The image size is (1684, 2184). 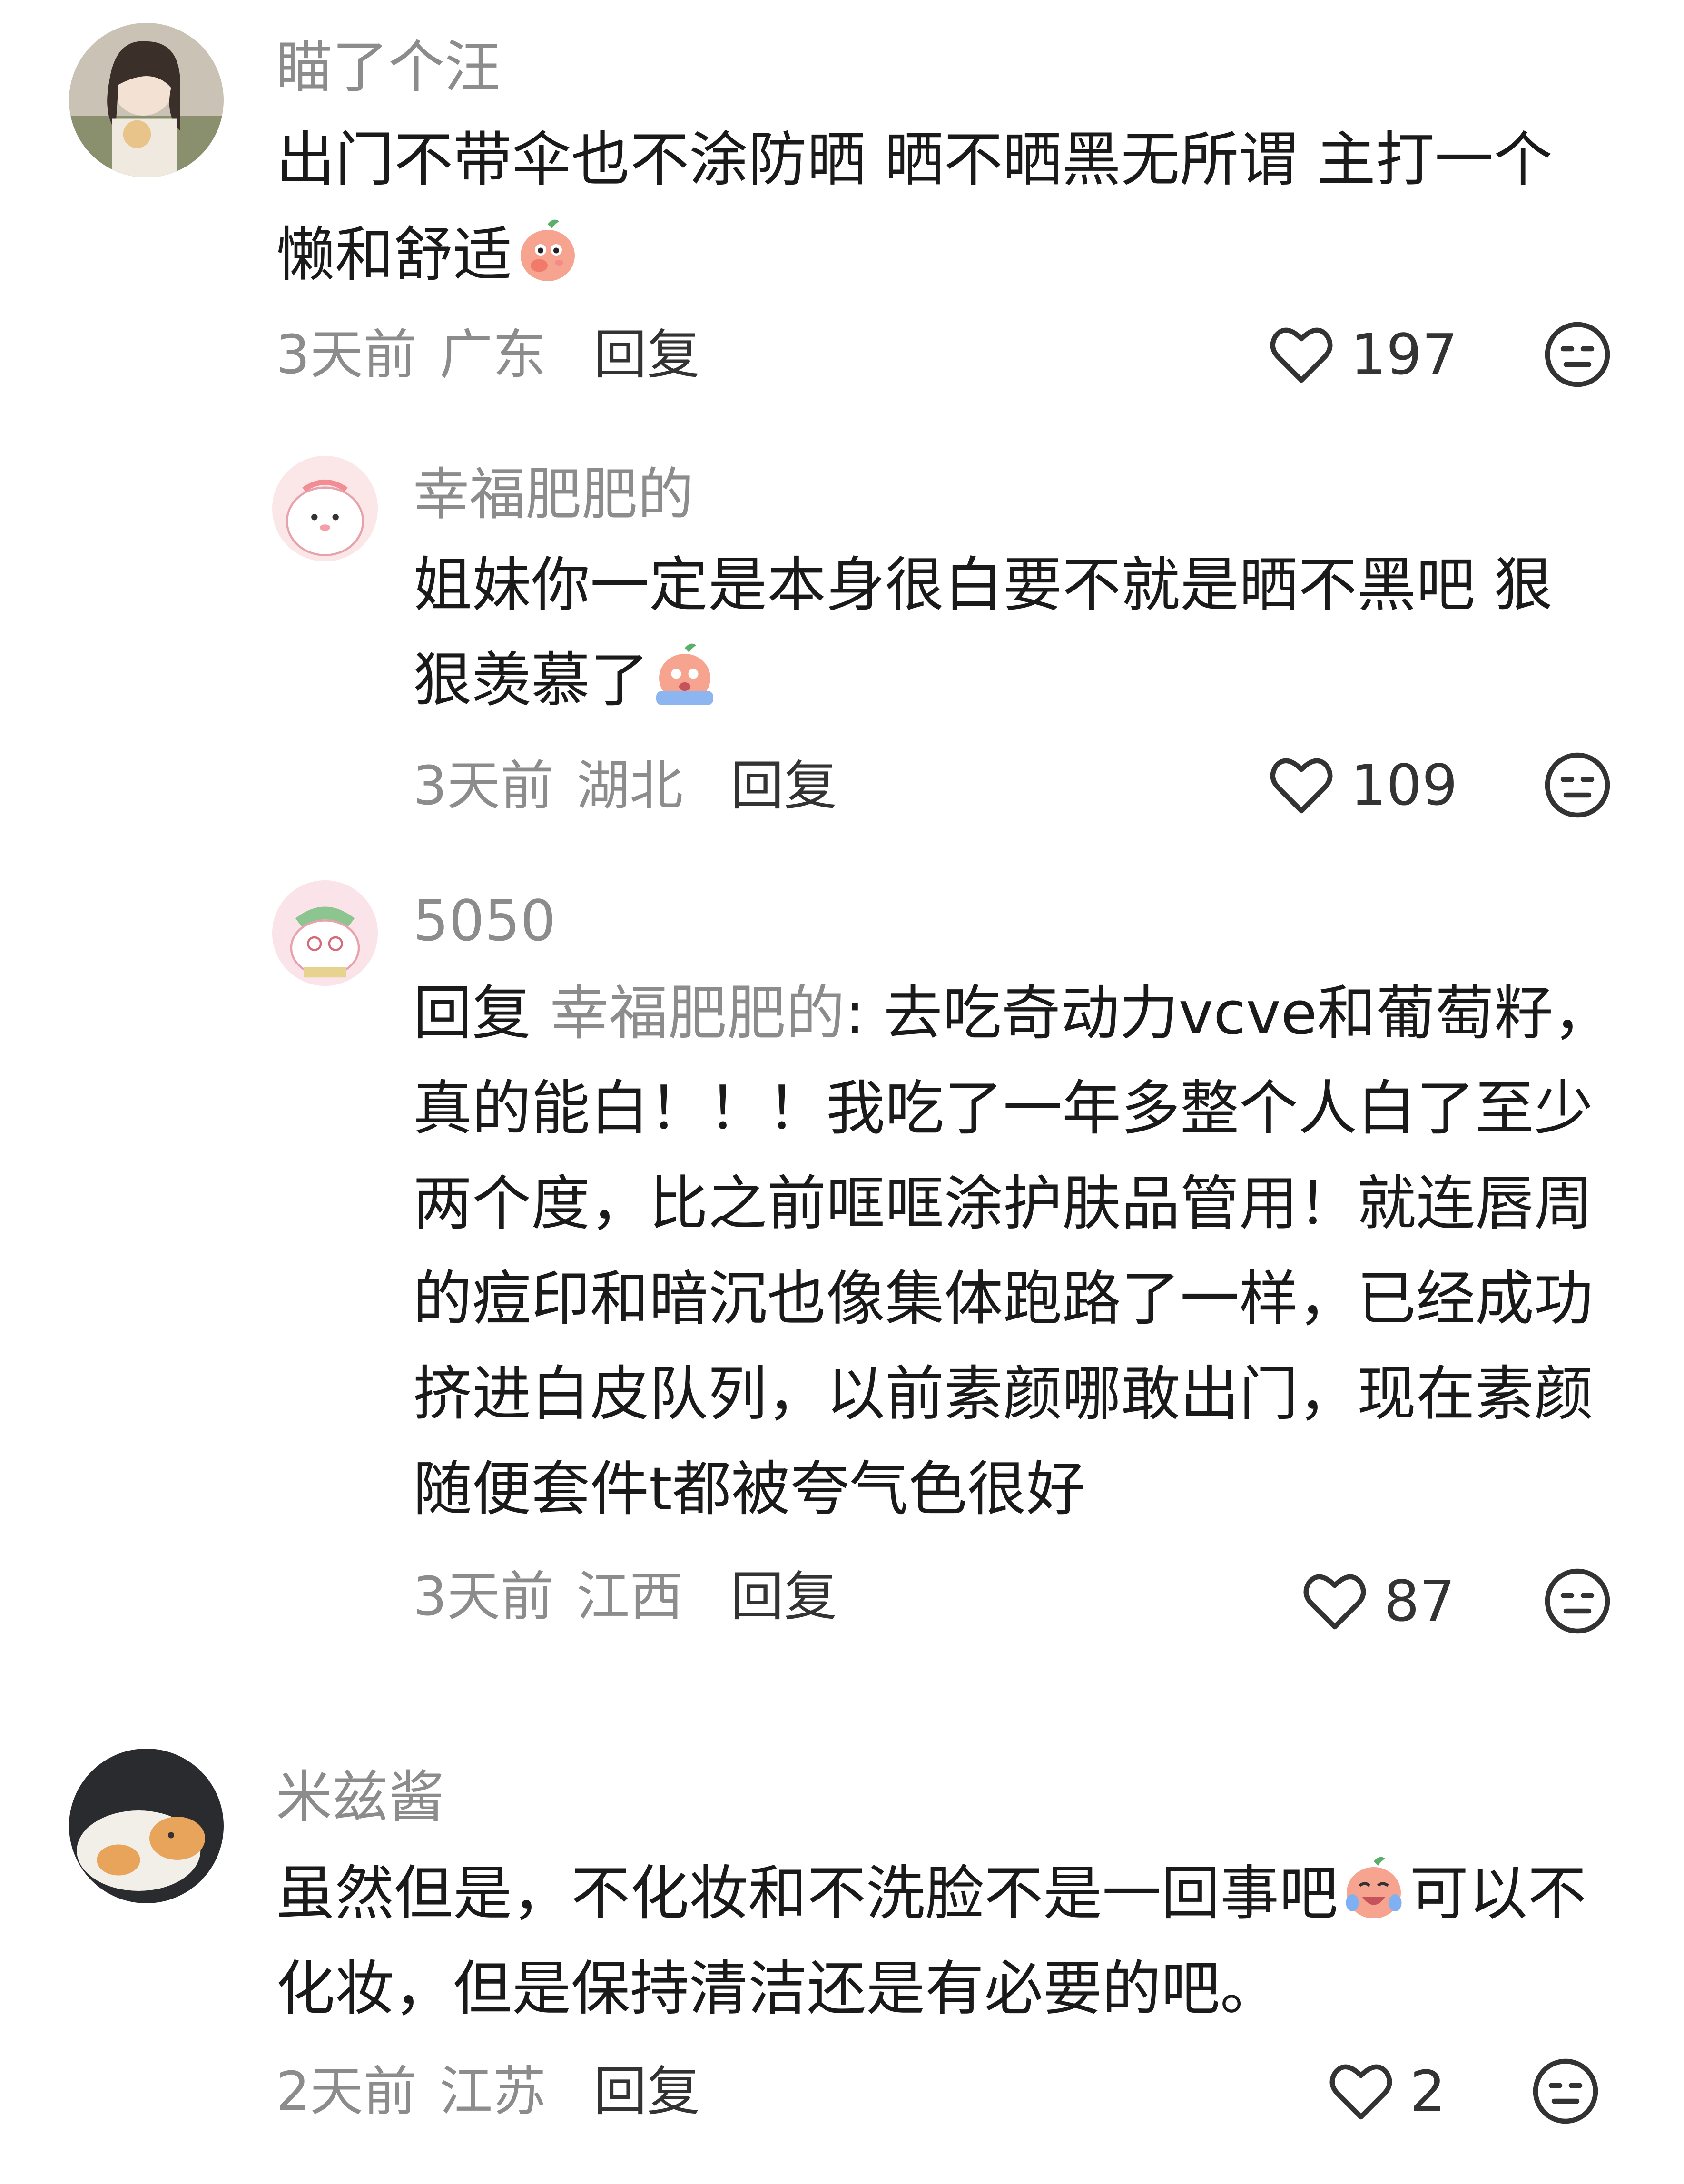 I want to click on comment-meta: 3天前 湖北 回复, so click(x=625, y=786).